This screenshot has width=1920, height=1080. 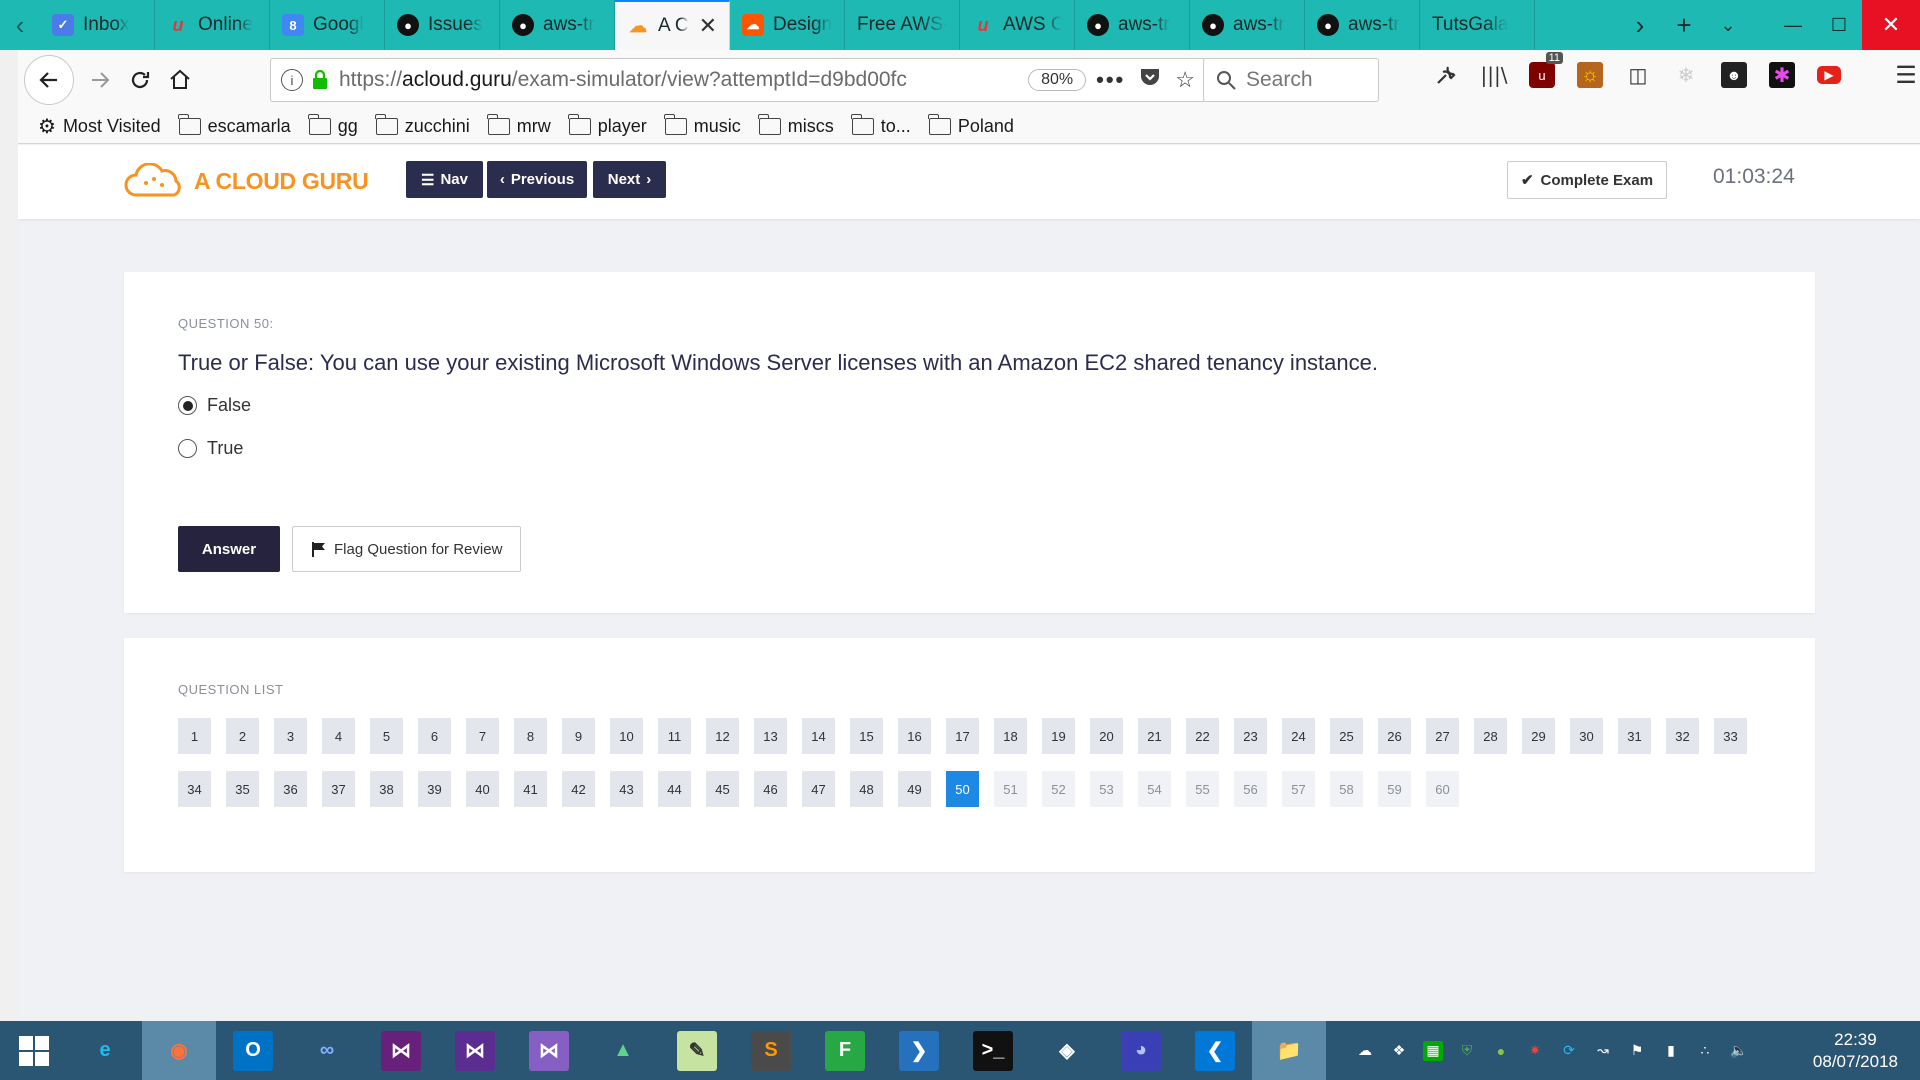 What do you see at coordinates (180, 80) in the screenshot?
I see `home-button` at bounding box center [180, 80].